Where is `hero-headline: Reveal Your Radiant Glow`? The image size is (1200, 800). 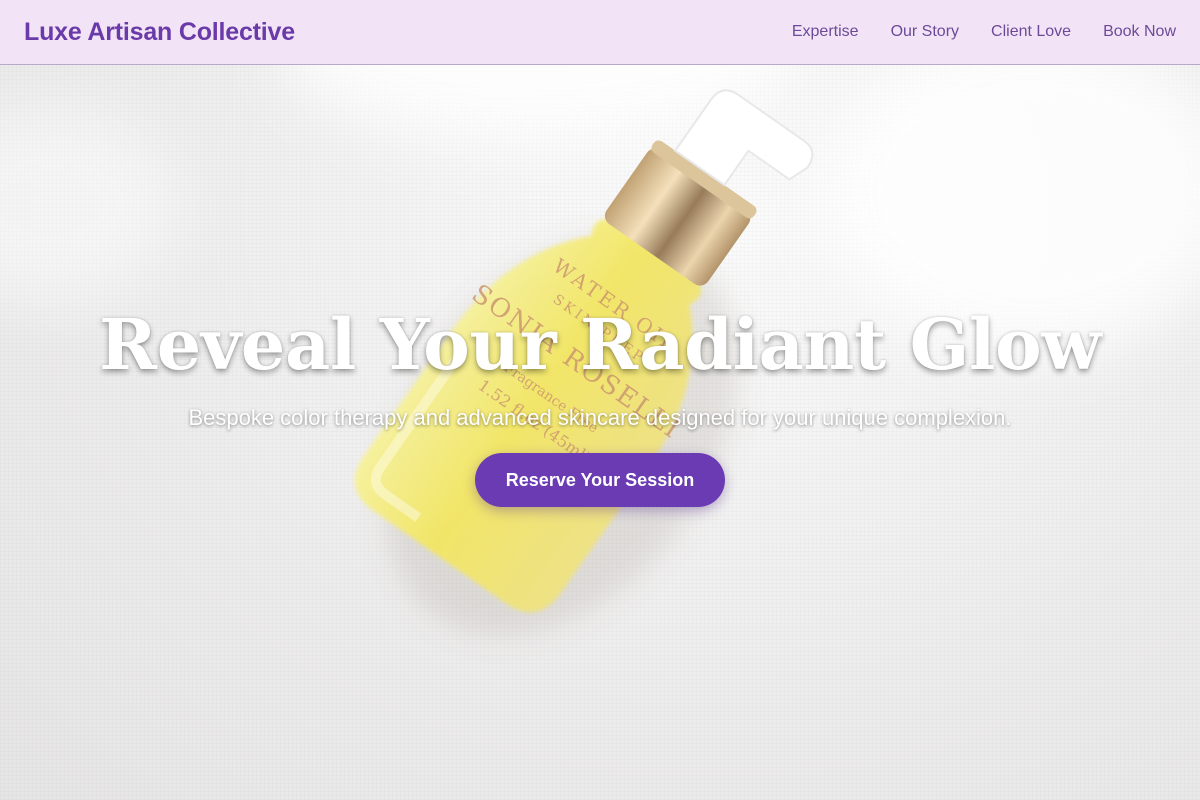 hero-headline: Reveal Your Radiant Glow is located at coordinates (600, 344).